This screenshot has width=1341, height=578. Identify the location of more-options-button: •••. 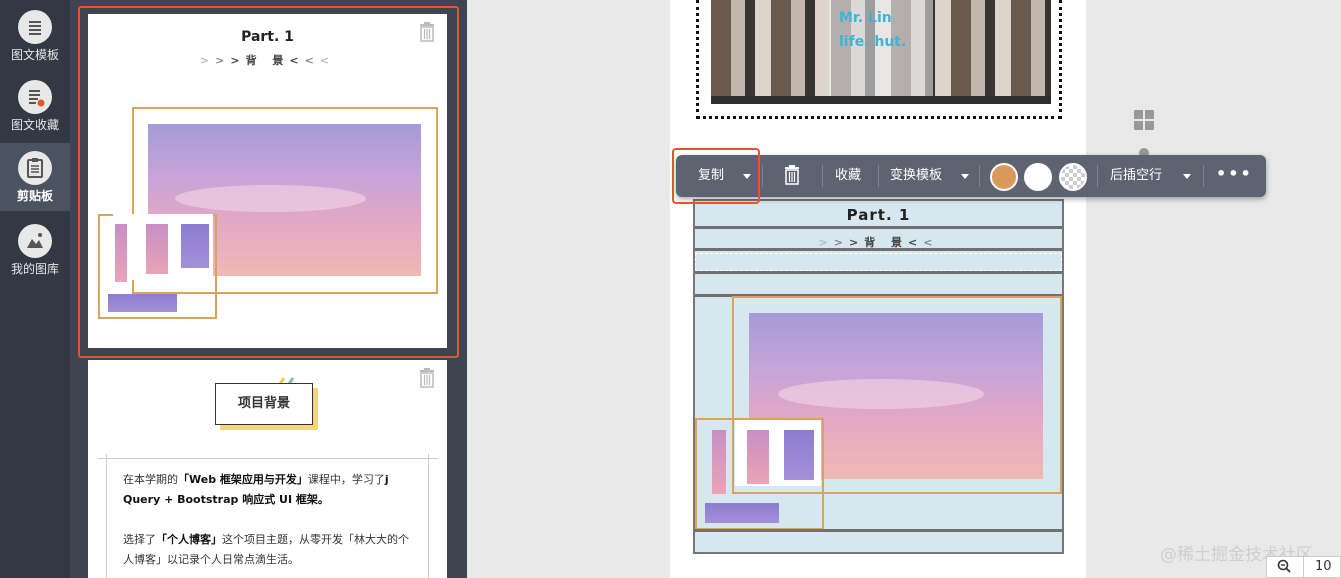
(1234, 176).